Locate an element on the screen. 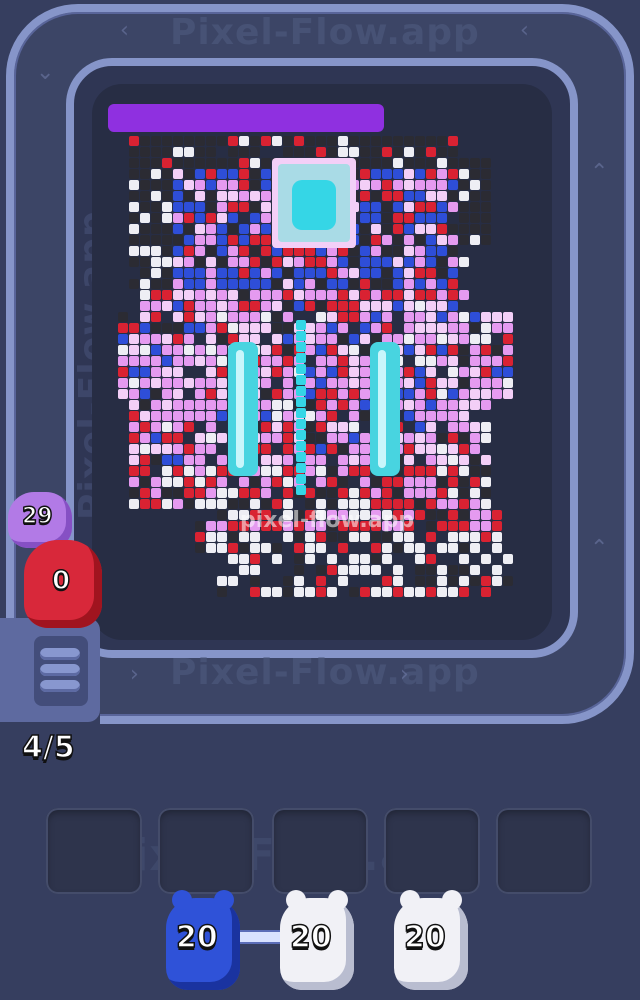 This screenshot has width=640, height=1000. shooter-pig-blue: 20 is located at coordinates (203, 940).